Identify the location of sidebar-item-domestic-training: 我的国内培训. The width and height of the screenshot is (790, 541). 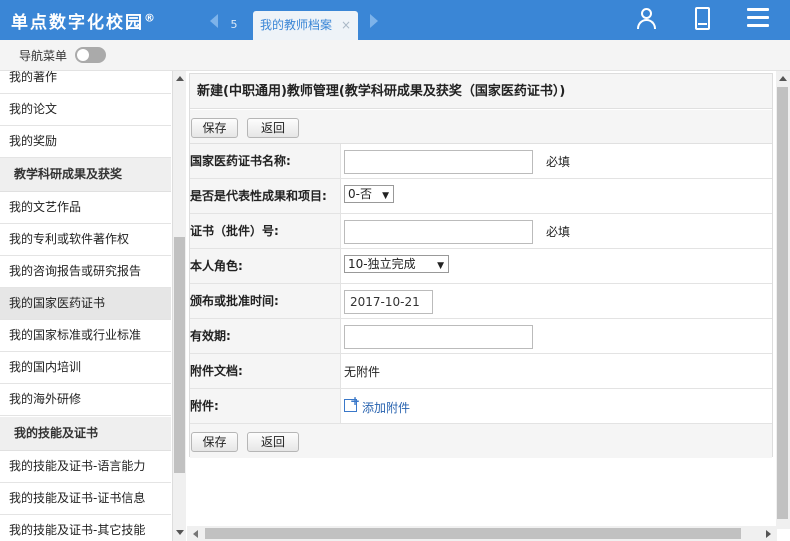
(85, 368).